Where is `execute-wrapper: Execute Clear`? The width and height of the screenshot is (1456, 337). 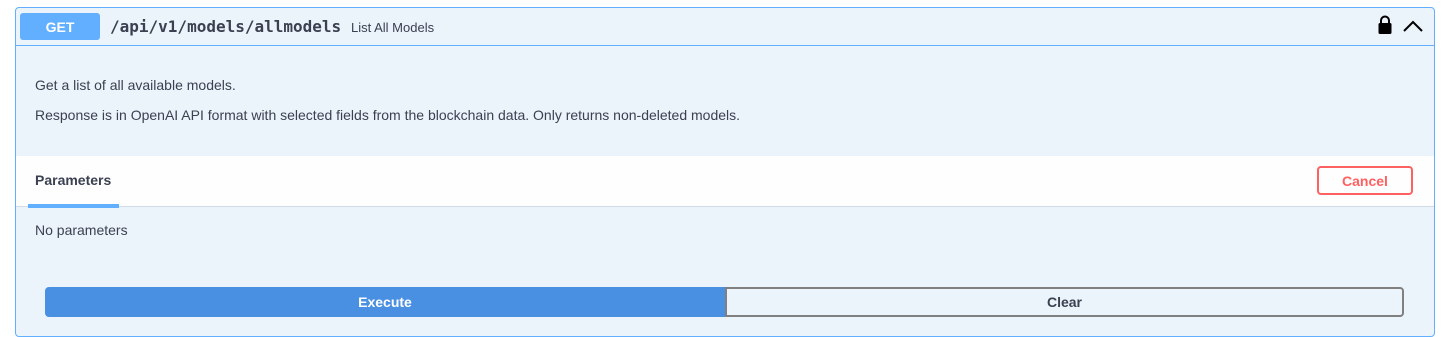 execute-wrapper: Execute Clear is located at coordinates (724, 302).